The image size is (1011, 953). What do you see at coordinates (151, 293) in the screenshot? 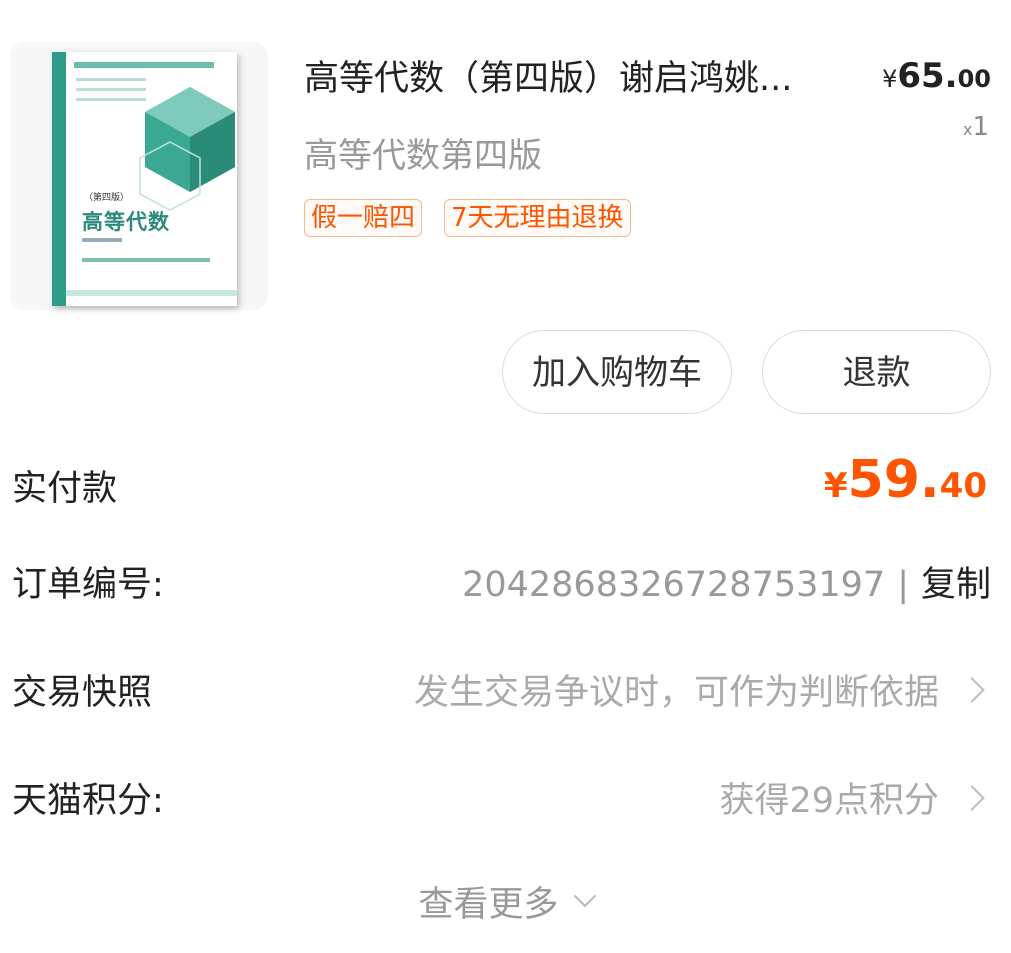
I see `book-bottom-band` at bounding box center [151, 293].